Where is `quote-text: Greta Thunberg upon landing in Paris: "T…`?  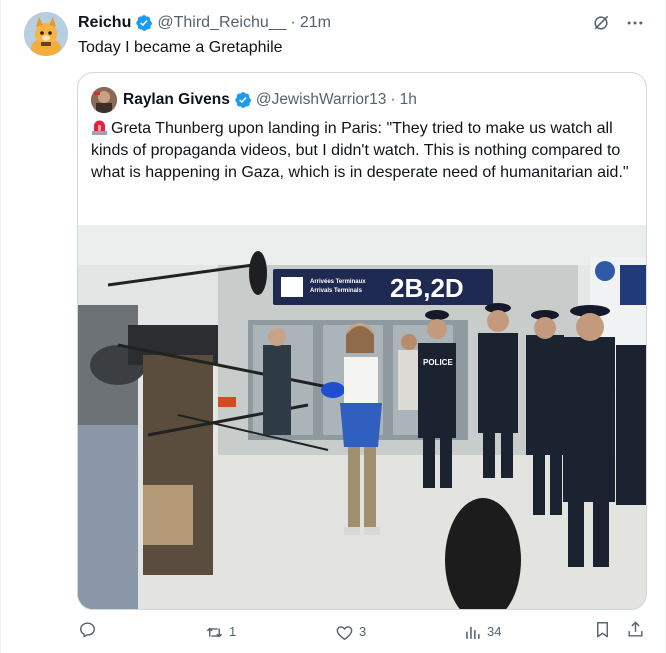
quote-text: Greta Thunberg upon landing in Paris: "T… is located at coordinates (360, 150).